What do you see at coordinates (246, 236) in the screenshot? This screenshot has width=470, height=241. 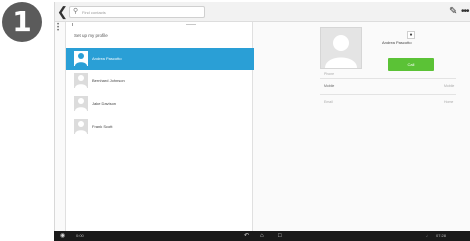 I see `back-nav-icon: ↶` at bounding box center [246, 236].